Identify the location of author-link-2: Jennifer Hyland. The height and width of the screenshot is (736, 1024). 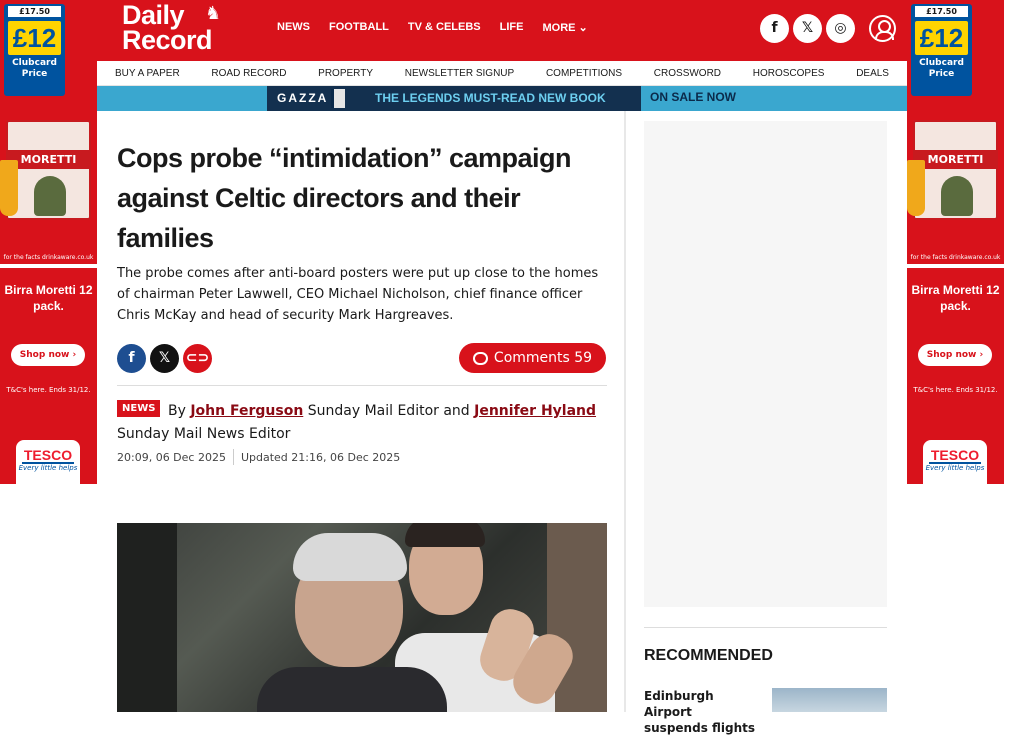
(535, 411).